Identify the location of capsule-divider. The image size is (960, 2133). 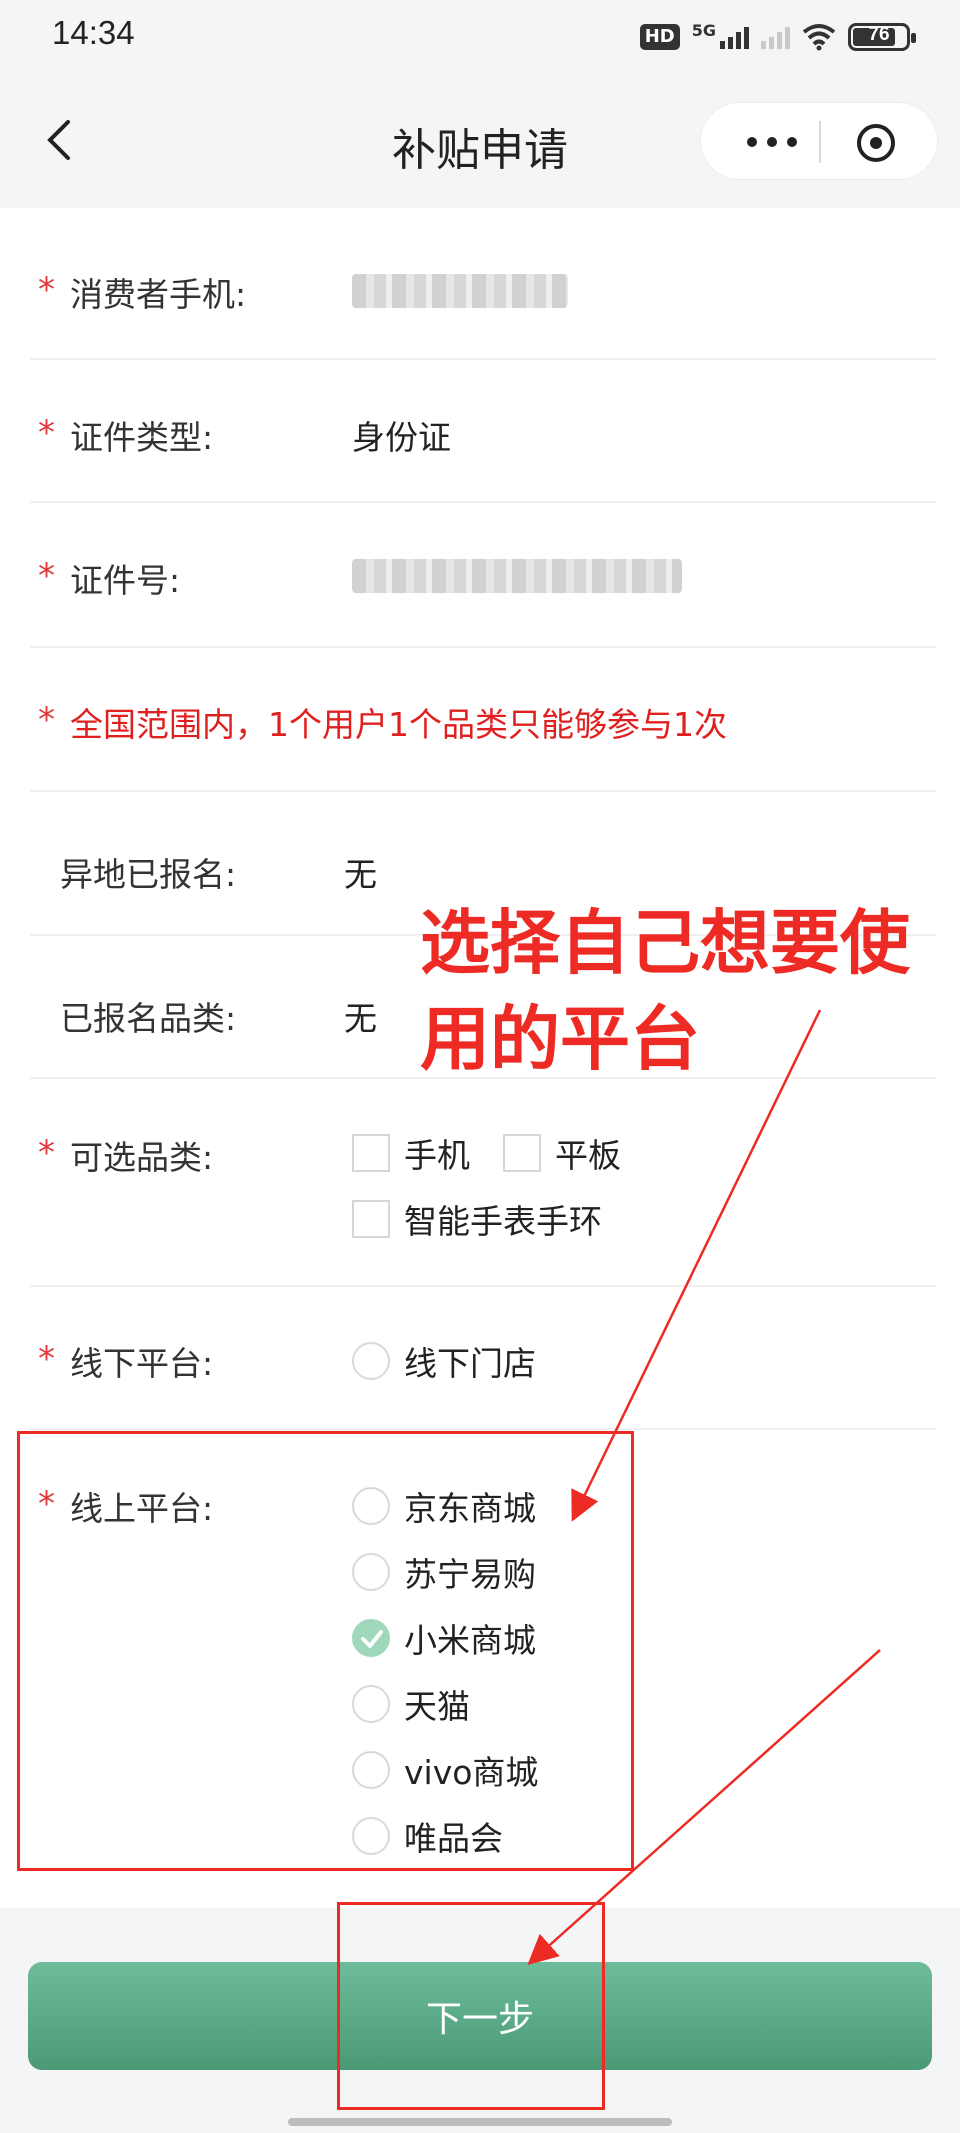
(820, 142).